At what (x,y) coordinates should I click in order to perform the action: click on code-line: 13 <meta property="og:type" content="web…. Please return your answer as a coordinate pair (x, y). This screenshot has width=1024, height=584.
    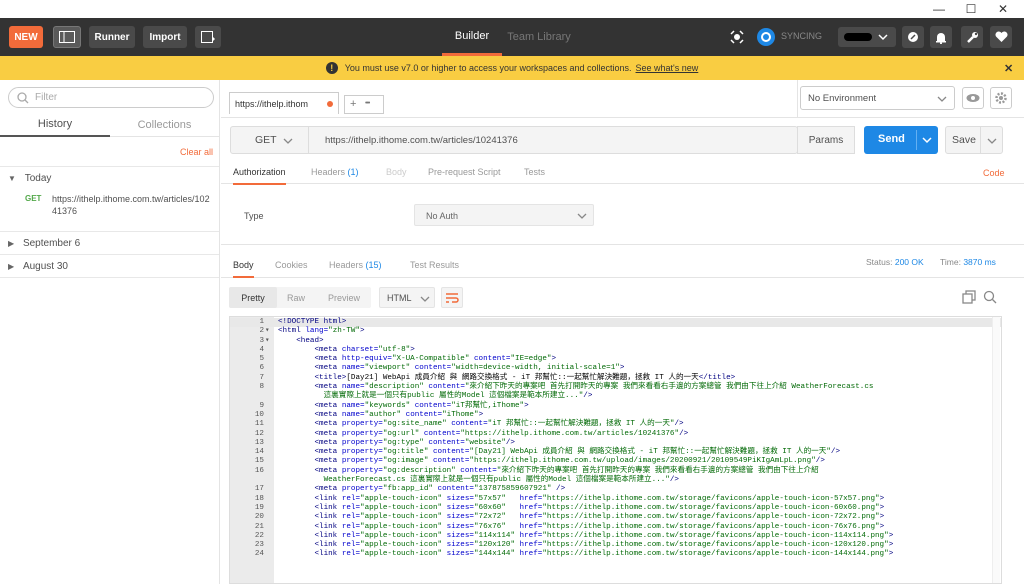
    Looking at the image, I should click on (610, 443).